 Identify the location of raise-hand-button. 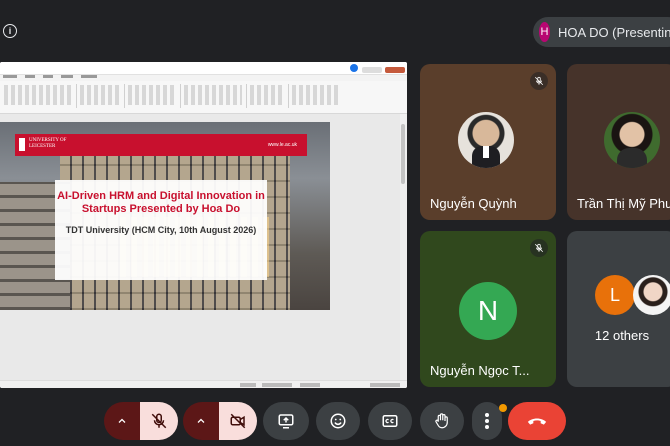
(442, 421).